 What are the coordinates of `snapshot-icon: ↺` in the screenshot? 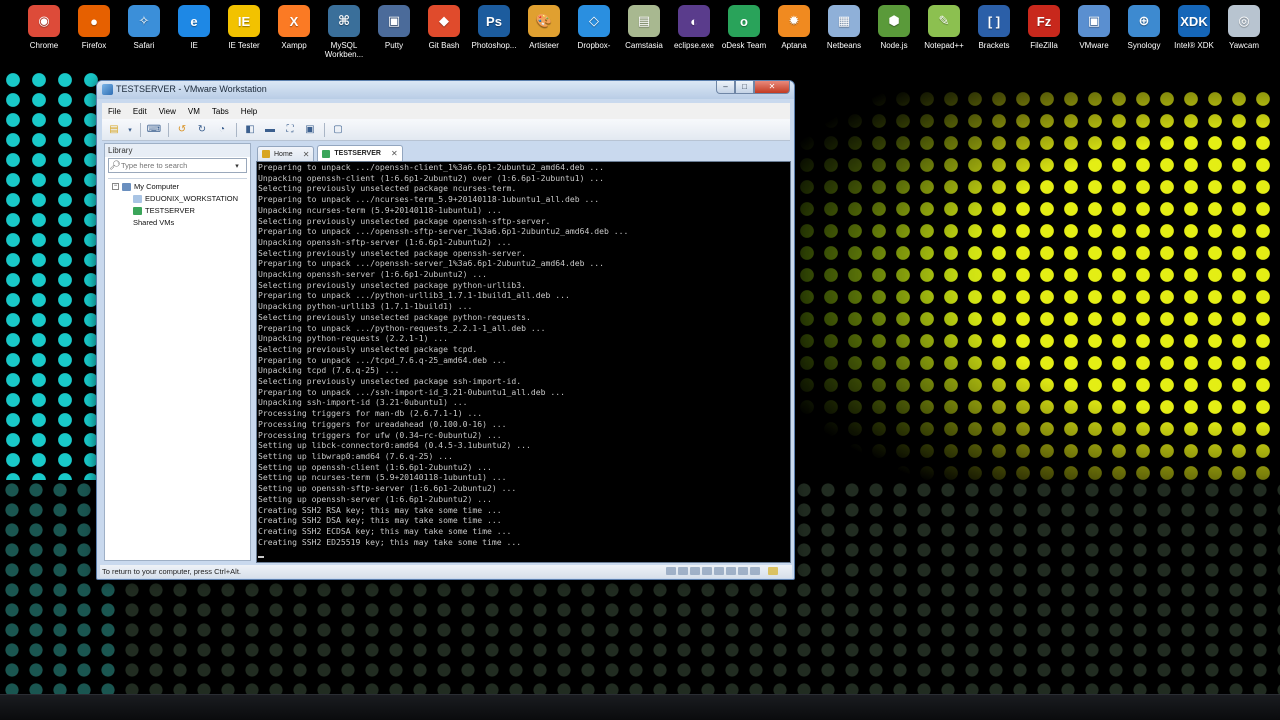 It's located at (182, 130).